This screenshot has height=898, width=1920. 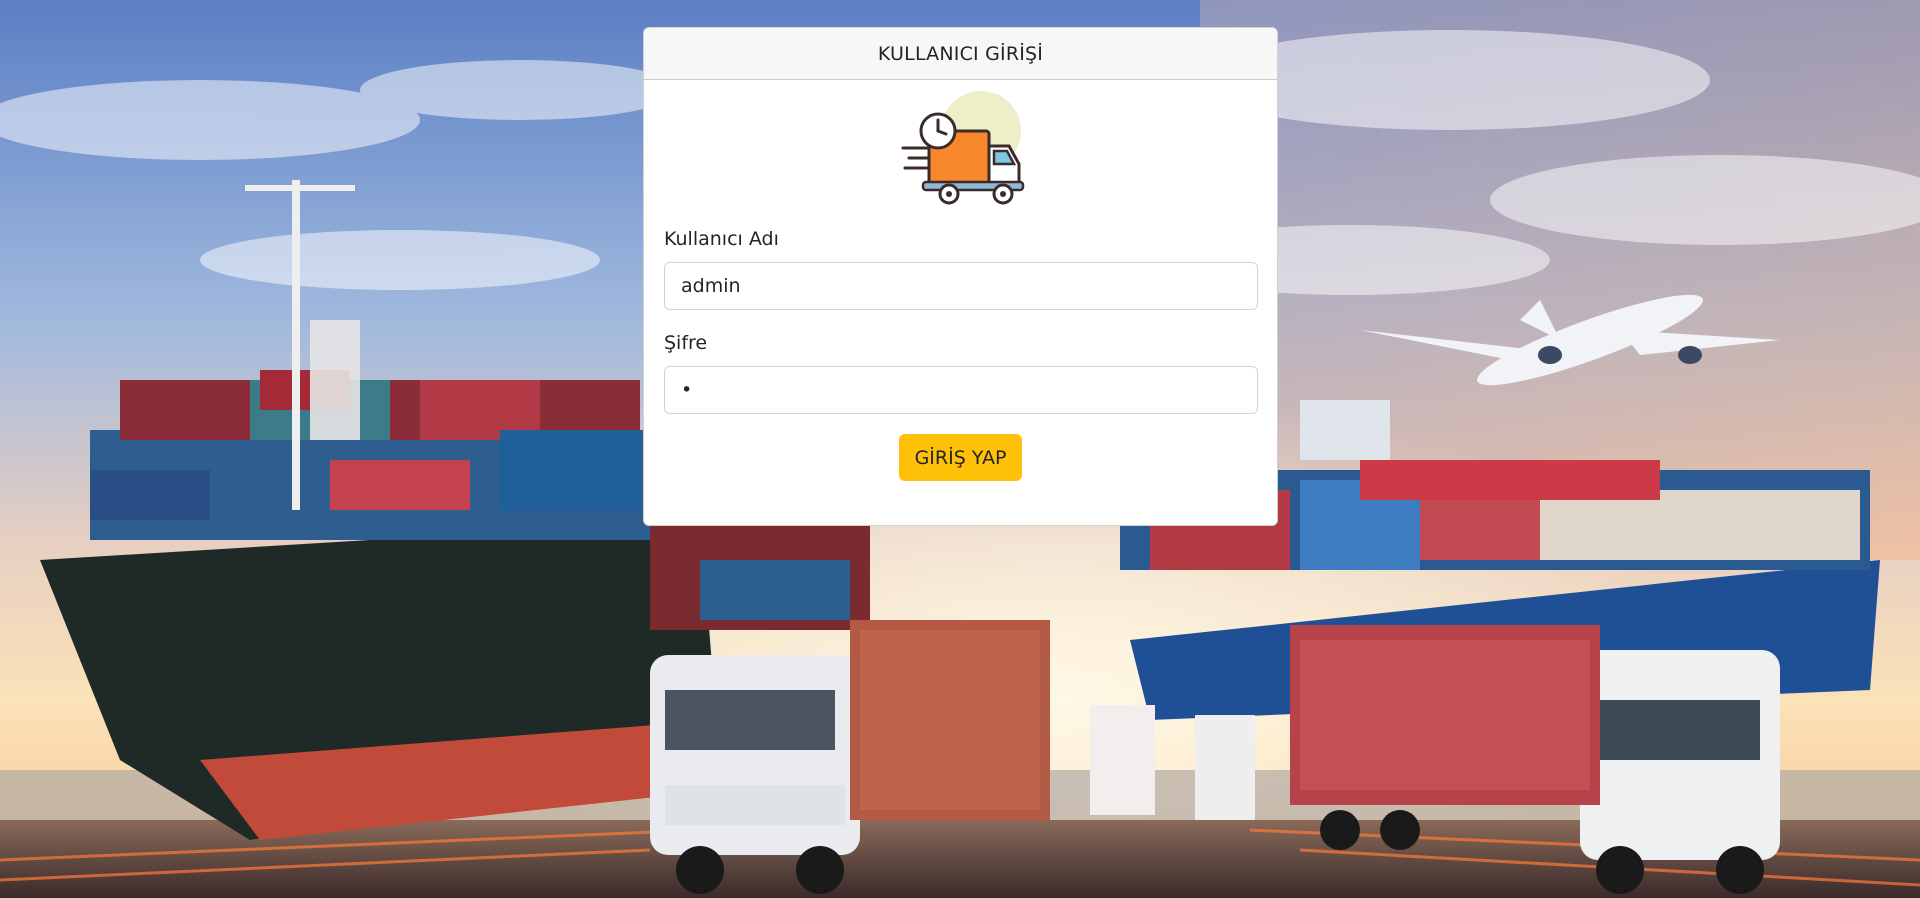 I want to click on password-input, so click(x=961, y=390).